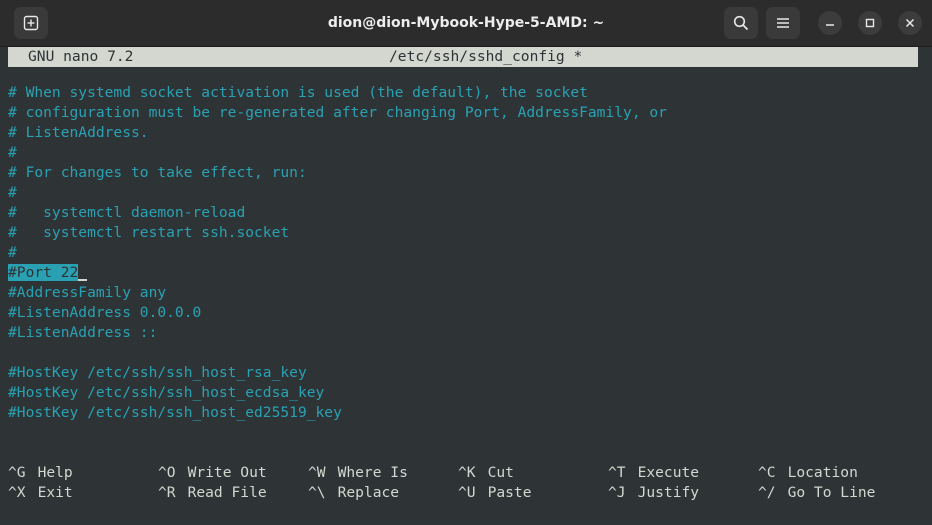  I want to click on title-bar: dion@dion-Mybook-Hype-5-AMD: ~, so click(466, 23).